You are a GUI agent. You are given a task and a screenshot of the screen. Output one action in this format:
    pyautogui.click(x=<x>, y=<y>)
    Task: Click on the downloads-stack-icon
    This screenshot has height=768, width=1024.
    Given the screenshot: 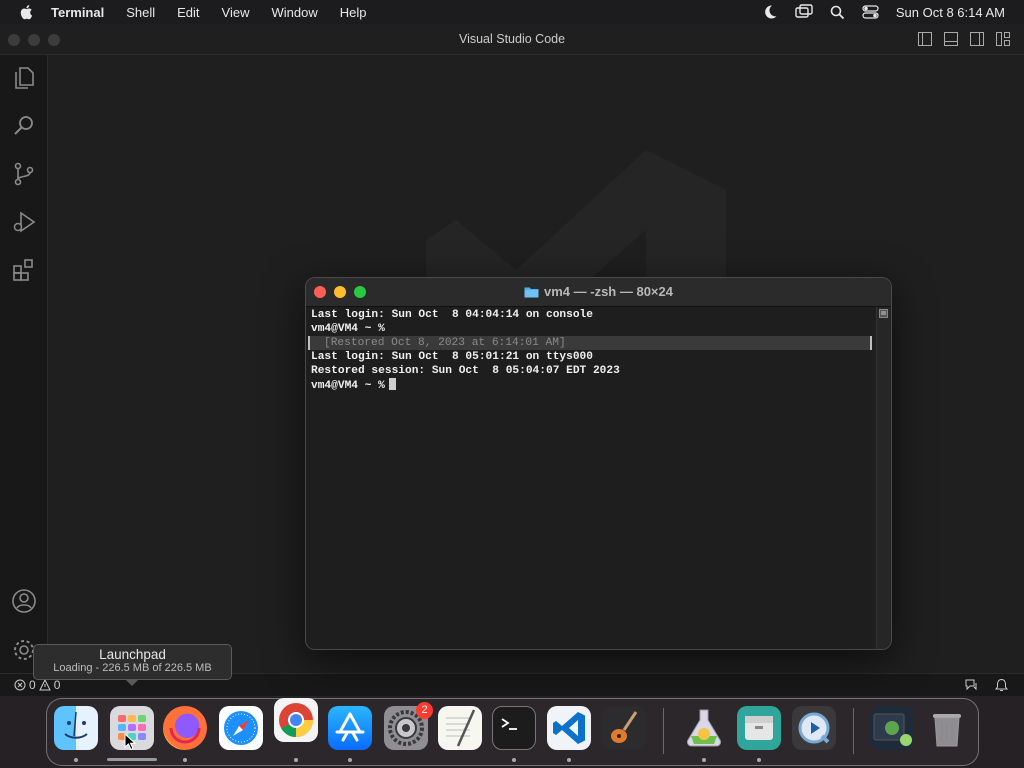 What is the action you would take?
    pyautogui.click(x=892, y=729)
    